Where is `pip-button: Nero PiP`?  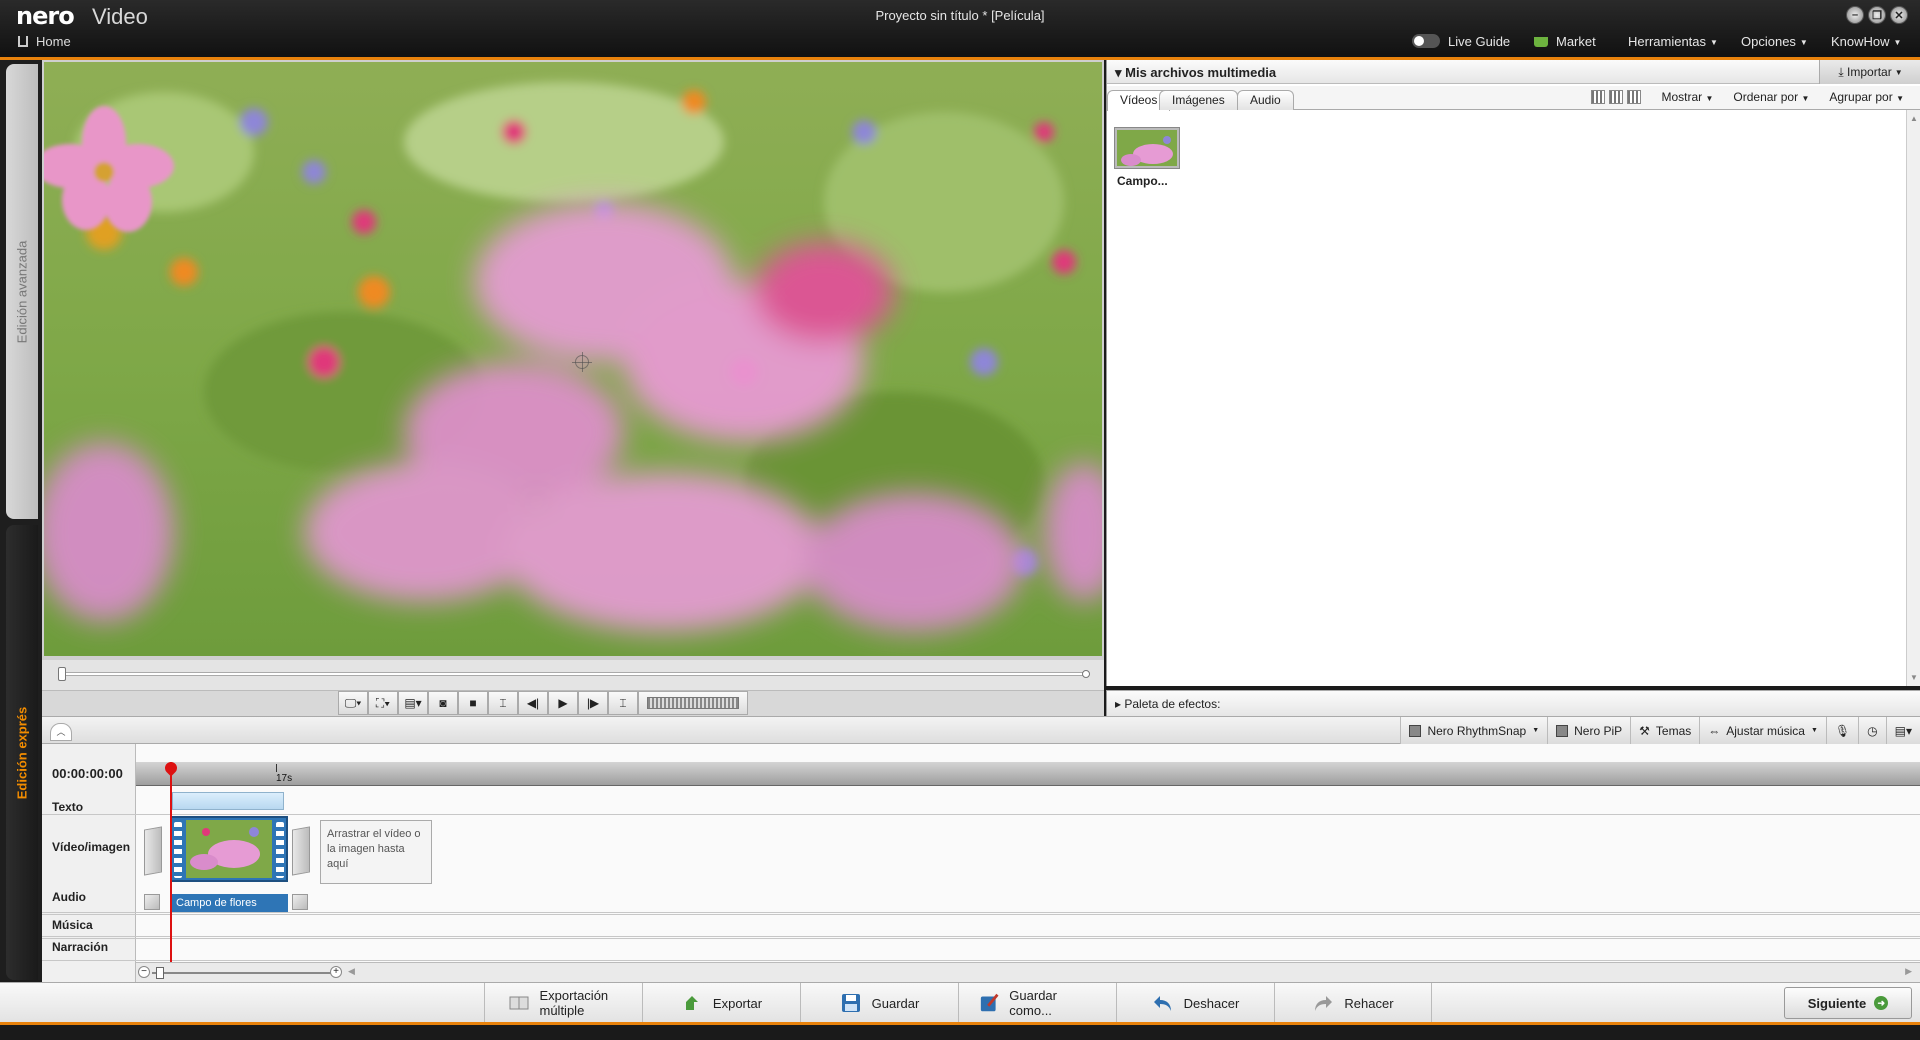 pip-button: Nero PiP is located at coordinates (1589, 730).